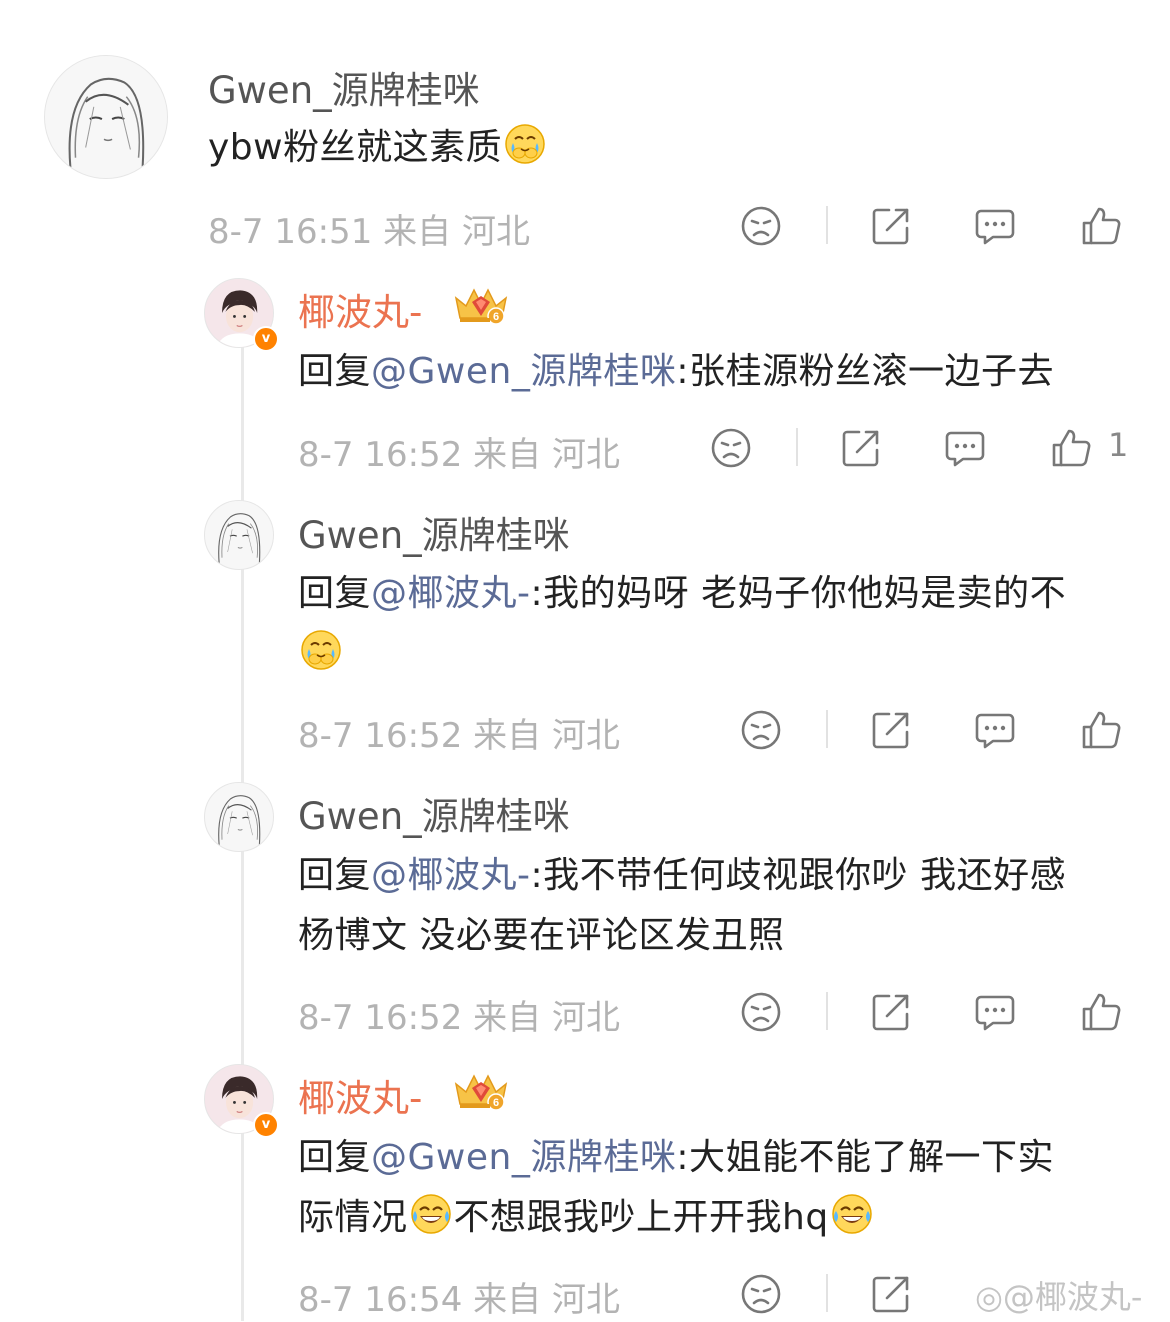 The width and height of the screenshot is (1170, 1322). What do you see at coordinates (355, 147) in the screenshot?
I see `comment-text-content: ybw粉丝就这素质` at bounding box center [355, 147].